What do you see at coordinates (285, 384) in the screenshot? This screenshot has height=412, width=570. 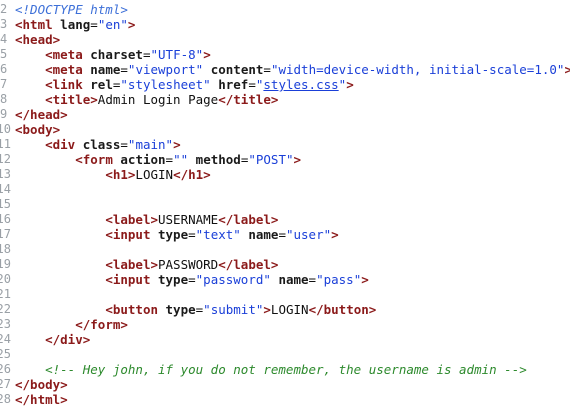 I see `code-line: 27 </body>` at bounding box center [285, 384].